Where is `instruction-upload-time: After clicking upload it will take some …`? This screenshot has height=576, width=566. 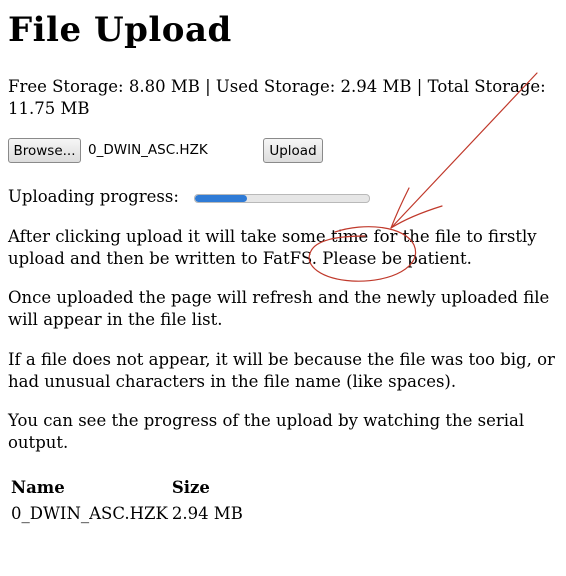 instruction-upload-time: After clicking upload it will take some … is located at coordinates (272, 247).